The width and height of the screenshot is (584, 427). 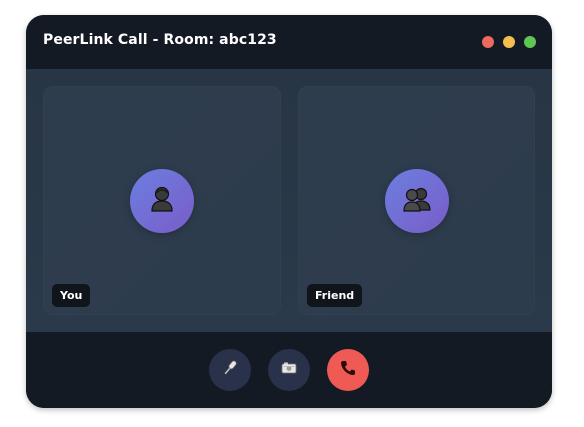 What do you see at coordinates (289, 42) in the screenshot?
I see `title-bar: PeerLink Call - Room: abc123` at bounding box center [289, 42].